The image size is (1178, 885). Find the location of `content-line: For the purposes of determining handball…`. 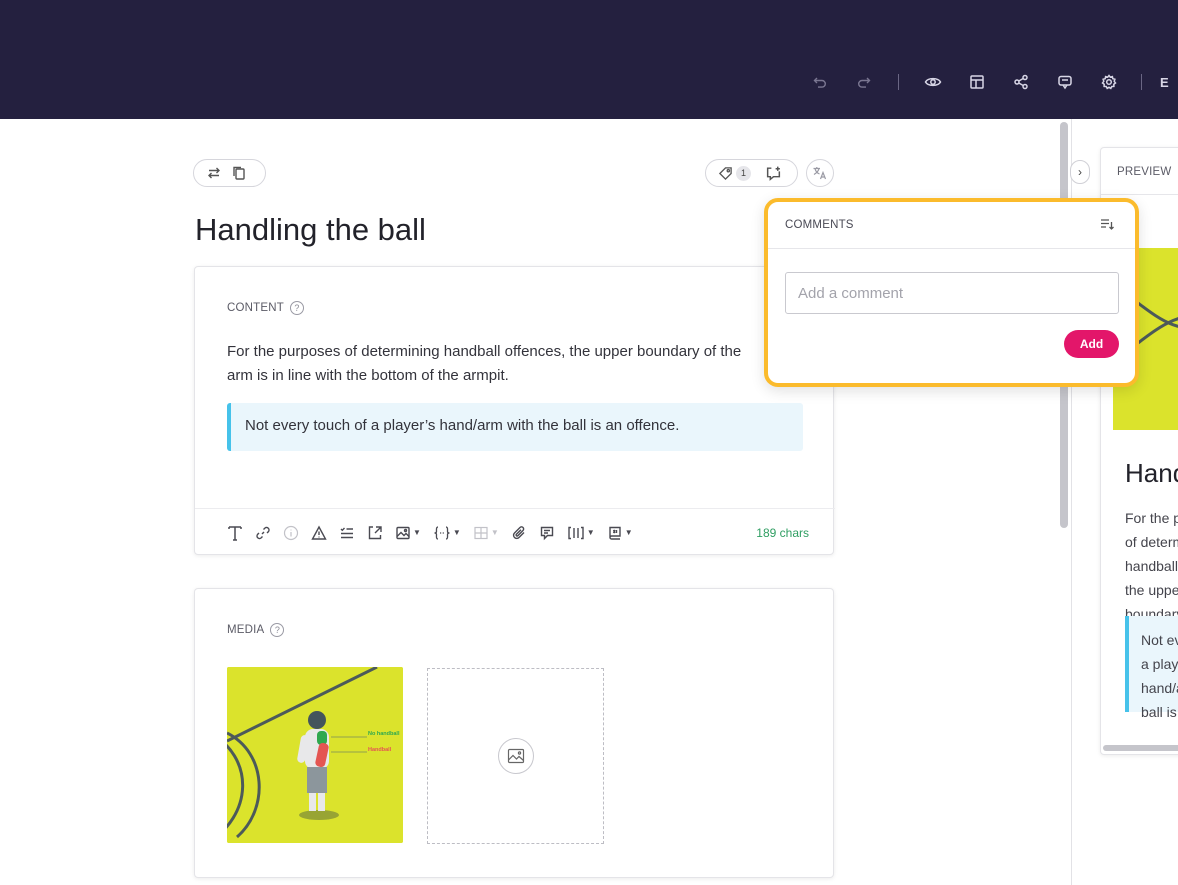

content-line: For the purposes of determining handball… is located at coordinates (484, 351).